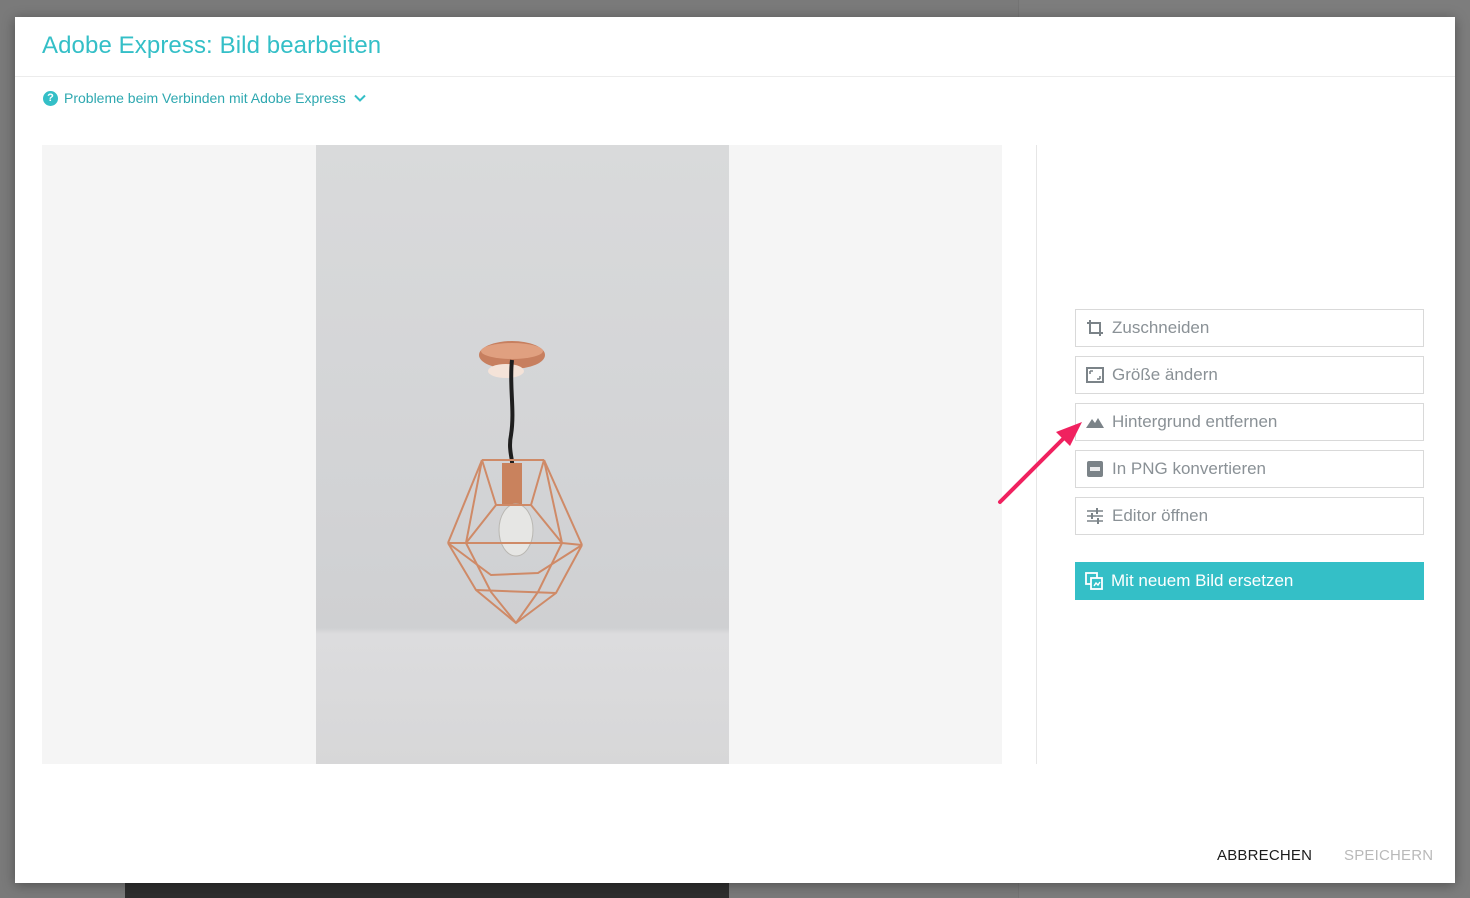 The height and width of the screenshot is (898, 1470). I want to click on open-editor-button: Editor öffnen, so click(1249, 516).